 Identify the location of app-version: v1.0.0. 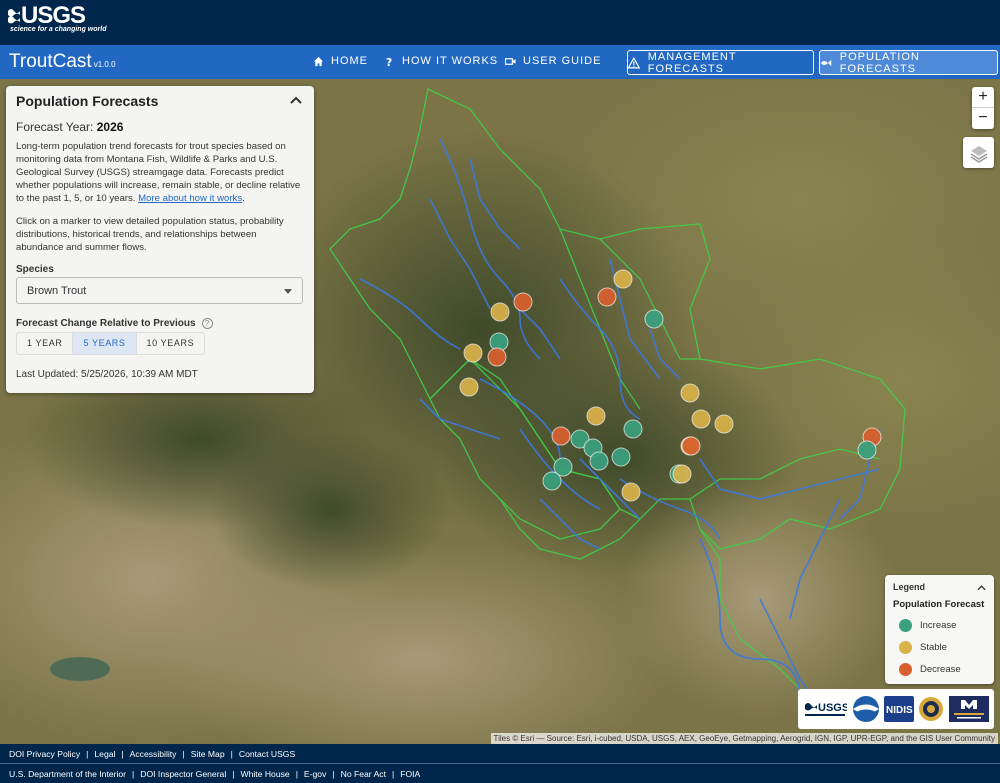
(104, 64).